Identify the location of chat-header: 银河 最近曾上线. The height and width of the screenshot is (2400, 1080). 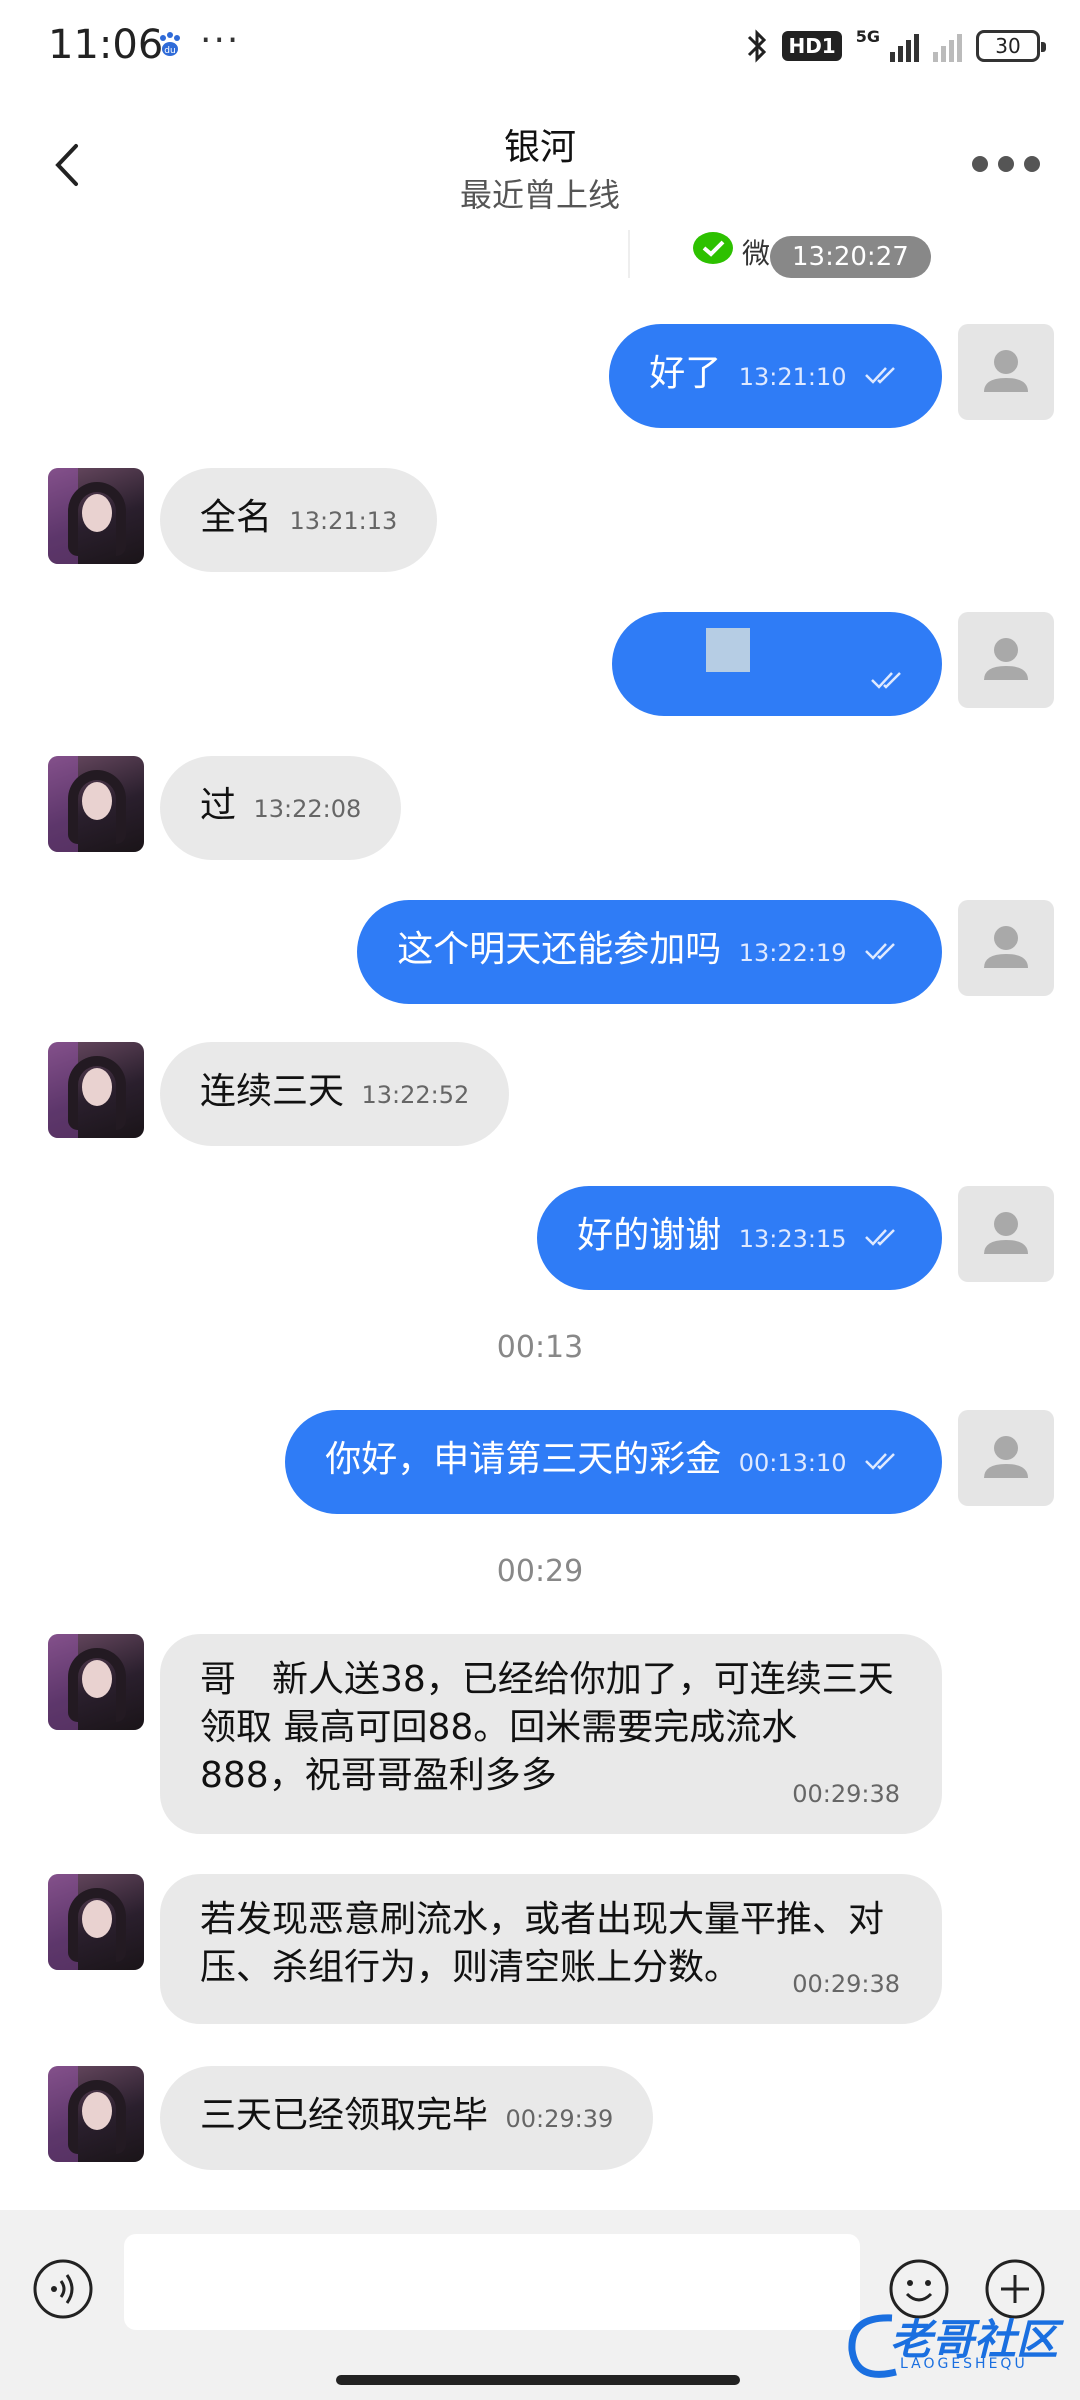
(540, 165).